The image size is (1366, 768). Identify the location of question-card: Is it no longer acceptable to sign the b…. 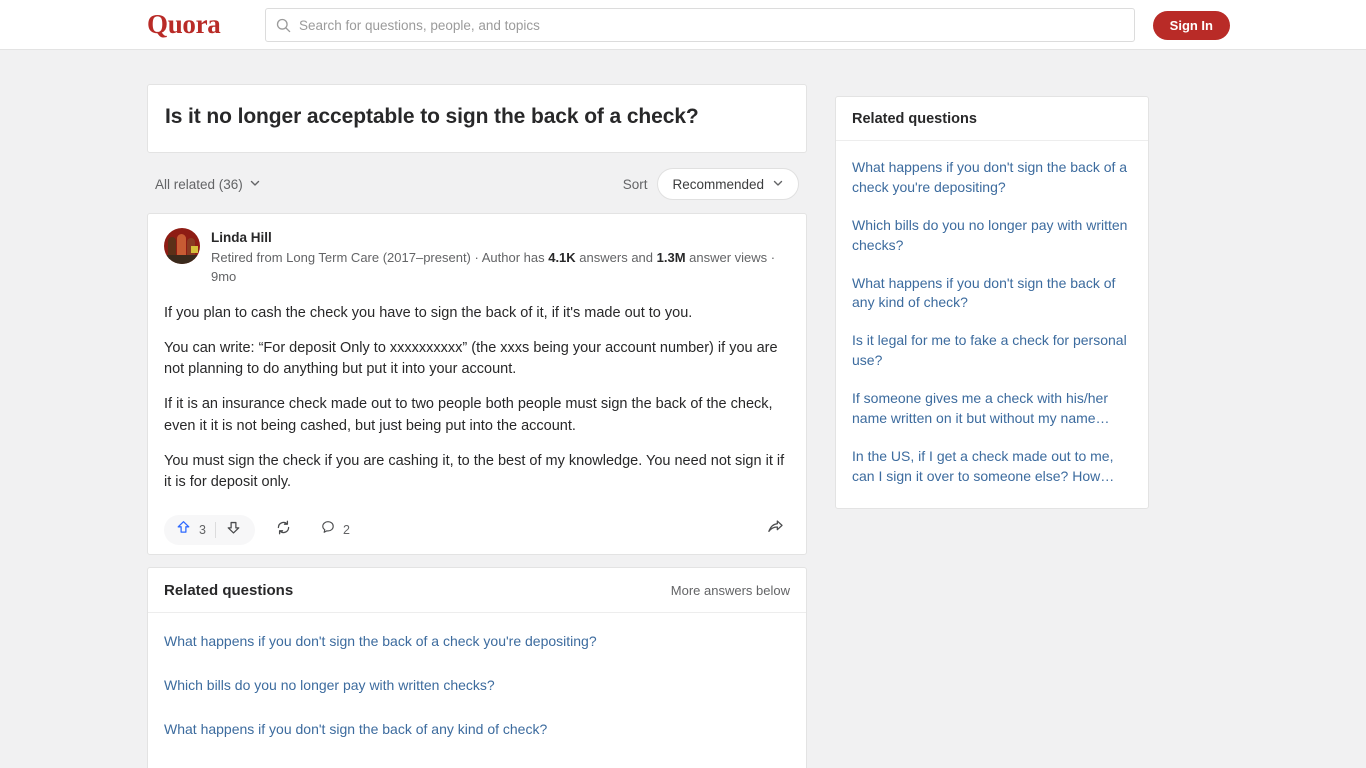
(477, 119).